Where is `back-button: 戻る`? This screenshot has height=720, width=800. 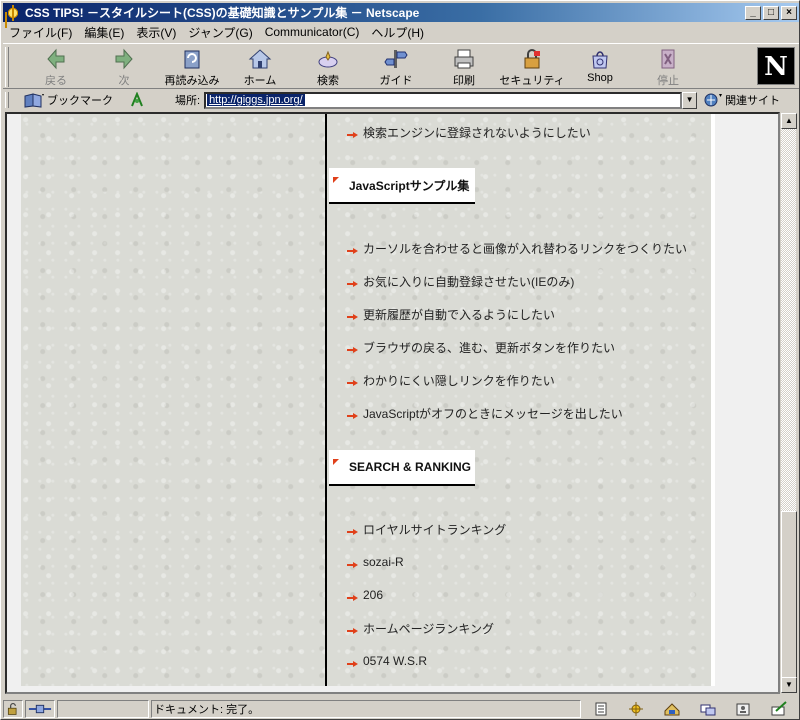 back-button: 戻る is located at coordinates (56, 68).